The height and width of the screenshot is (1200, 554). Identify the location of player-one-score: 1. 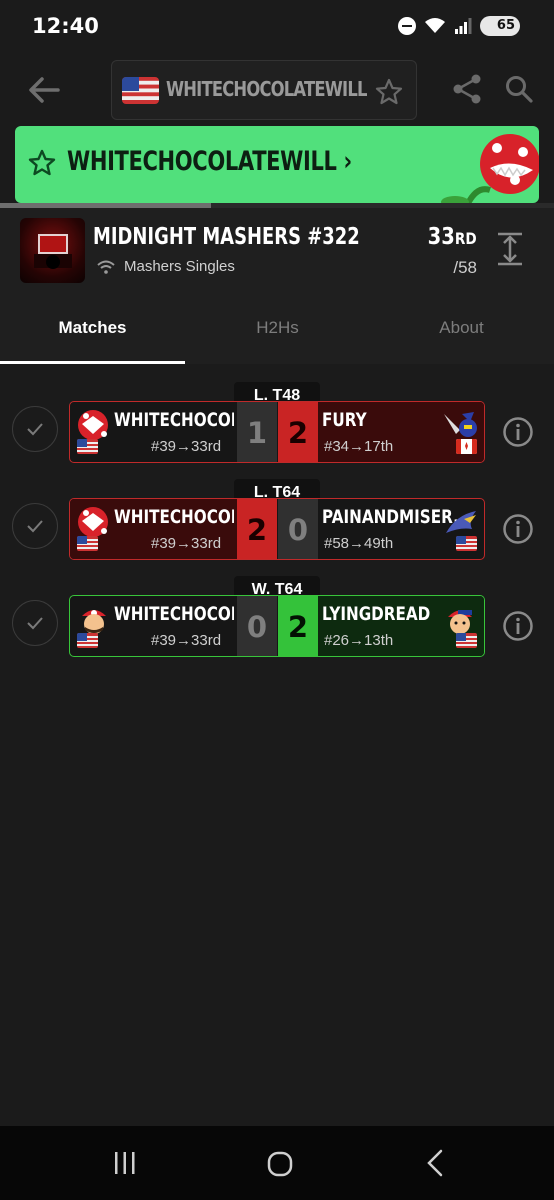
(257, 432).